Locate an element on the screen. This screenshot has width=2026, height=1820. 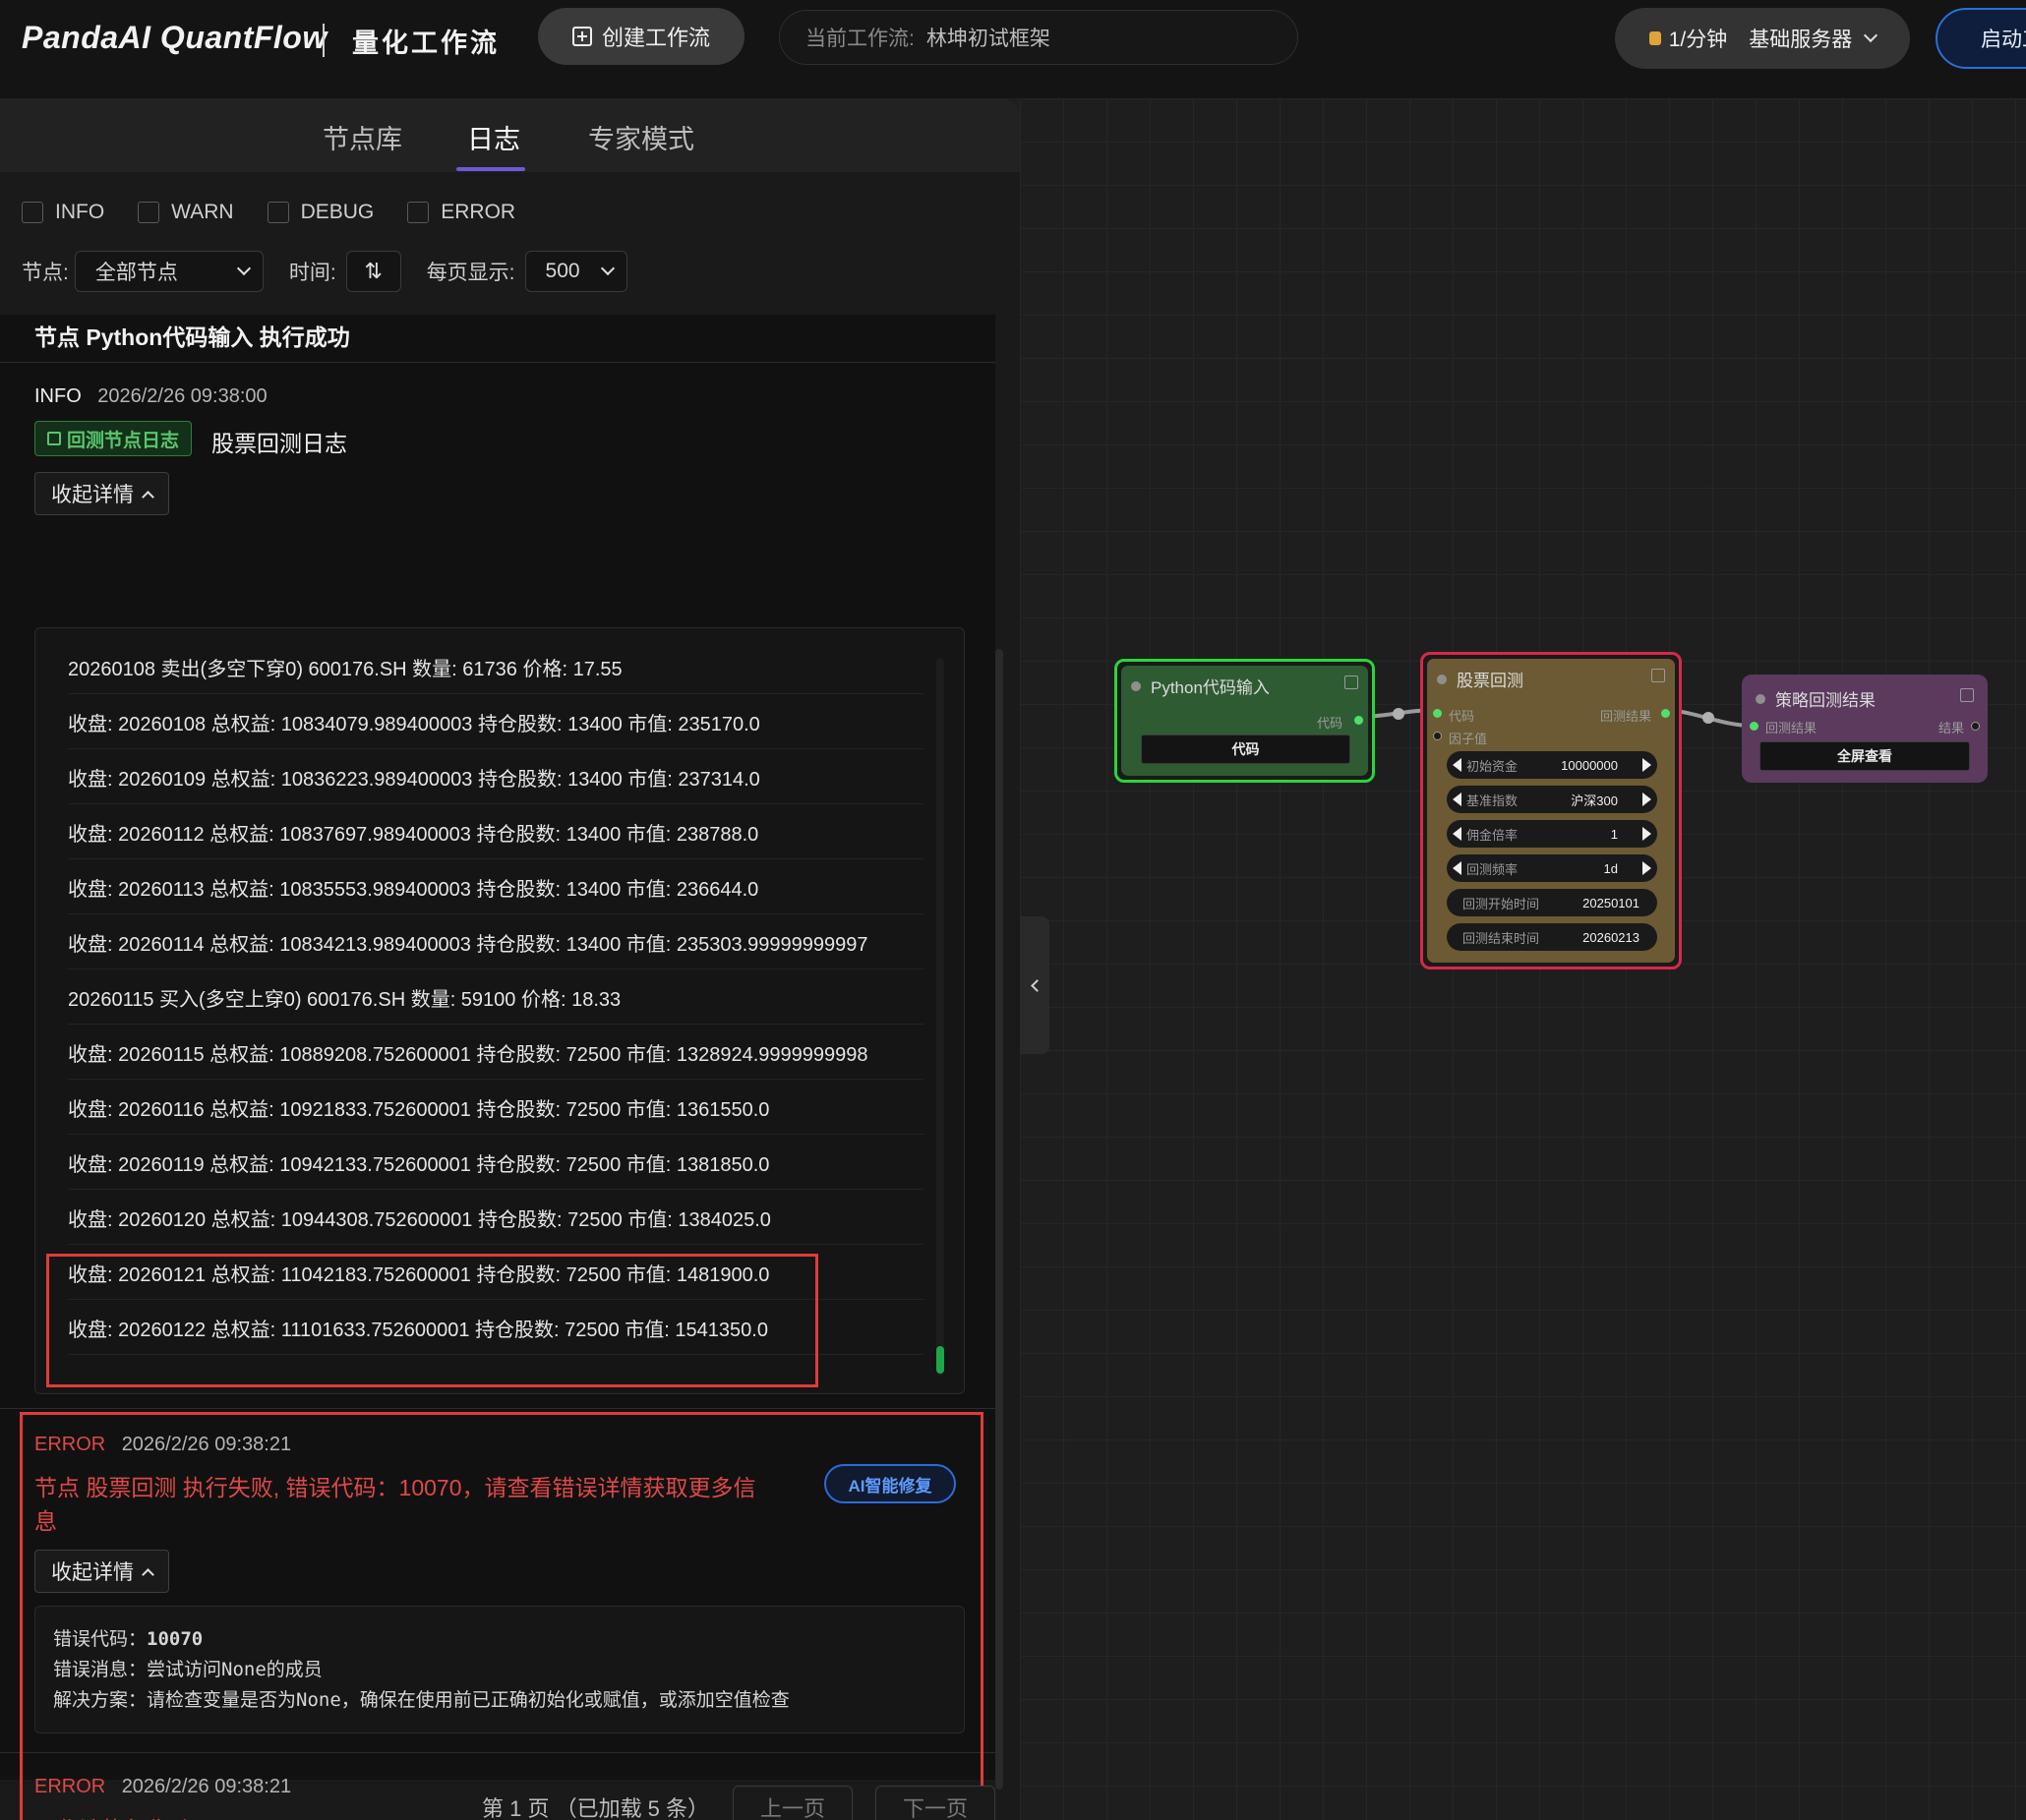
active-tab-indicator is located at coordinates (490, 169).